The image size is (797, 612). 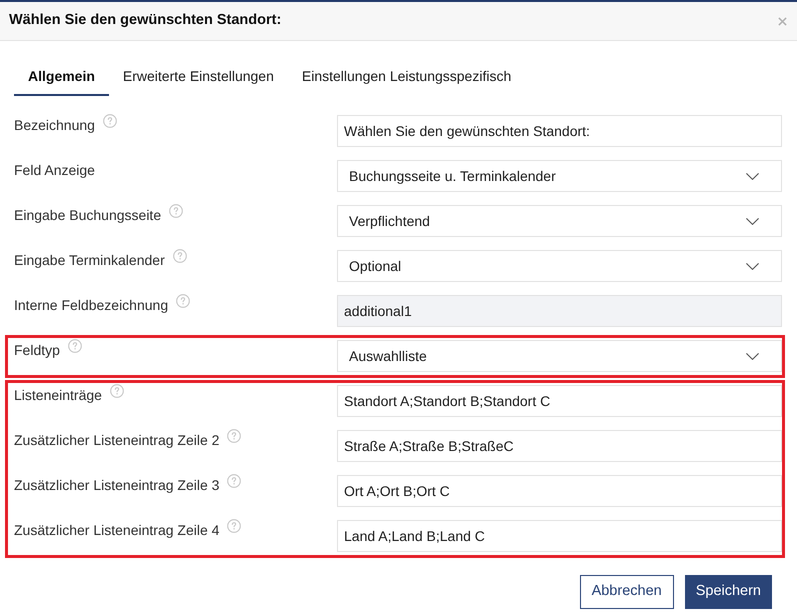 I want to click on save-button: Speichern, so click(x=728, y=592).